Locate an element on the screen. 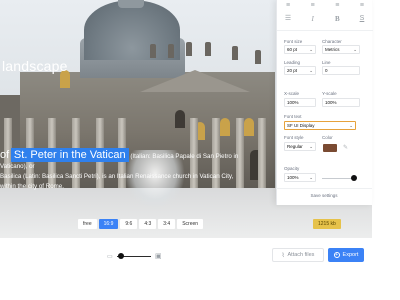  leading-value: 20 pt is located at coordinates (292, 70).